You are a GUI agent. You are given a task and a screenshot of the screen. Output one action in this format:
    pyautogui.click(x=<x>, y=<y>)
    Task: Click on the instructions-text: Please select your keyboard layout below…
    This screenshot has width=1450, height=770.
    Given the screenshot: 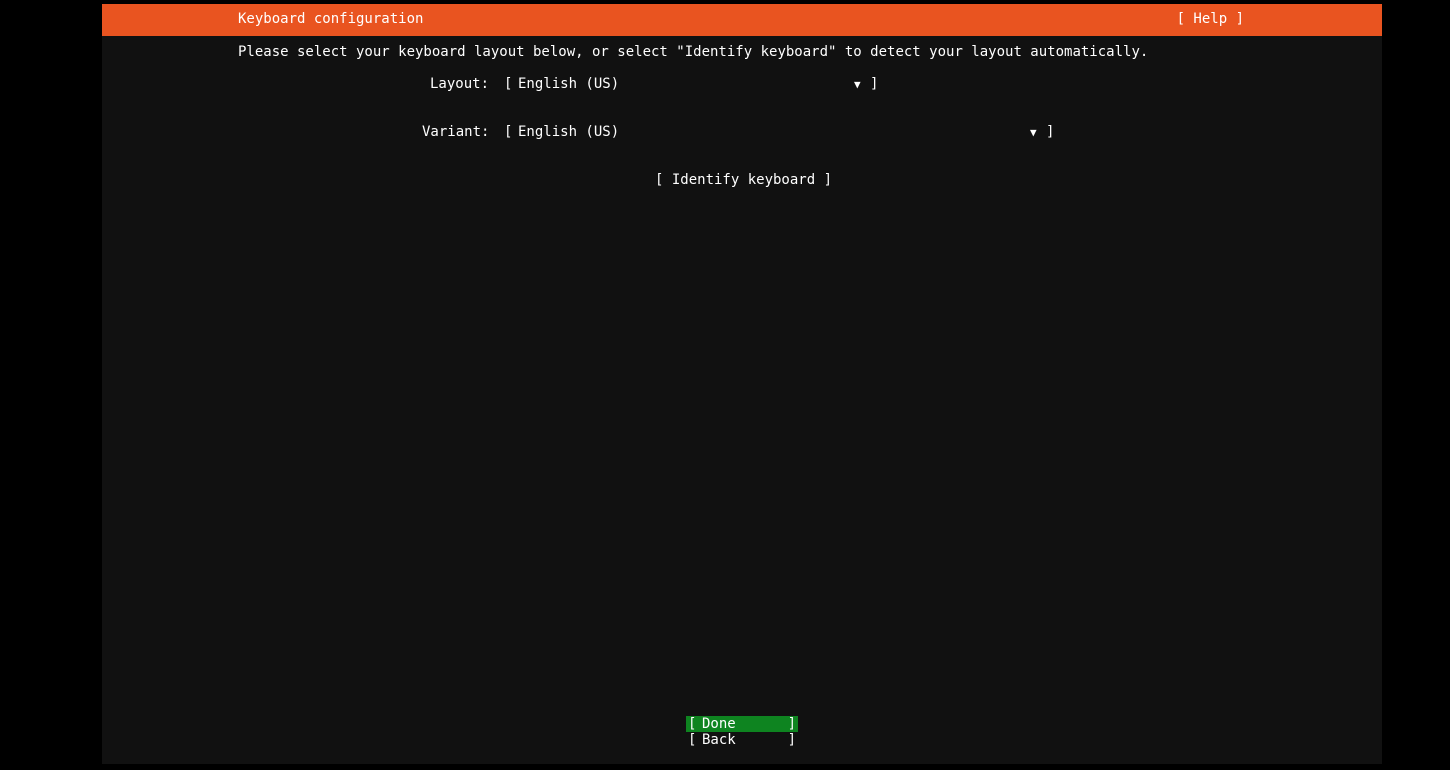 What is the action you would take?
    pyautogui.click(x=693, y=52)
    